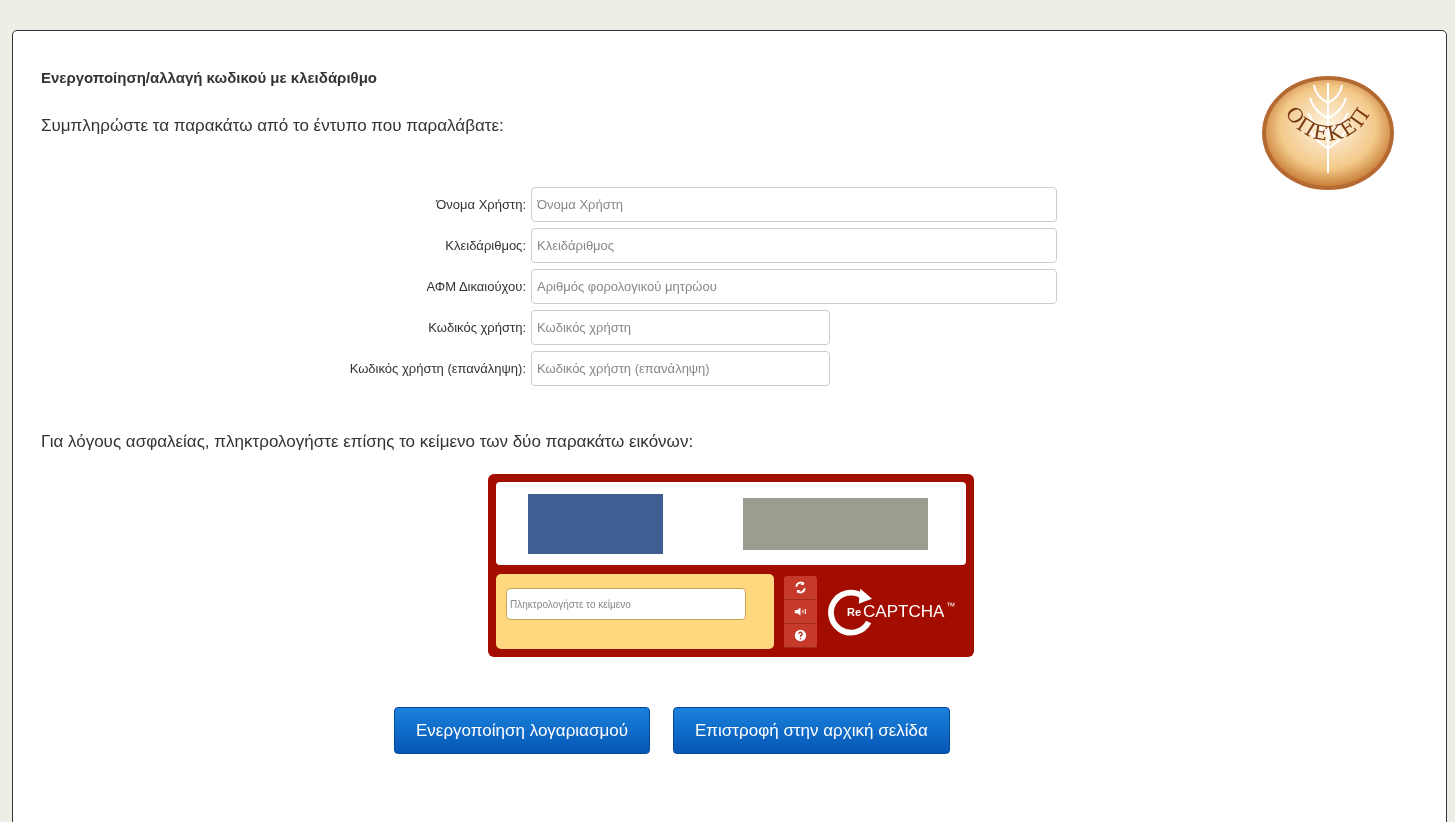  Describe the element at coordinates (854, 611) in the screenshot. I see `brand-prefix: Re` at that location.